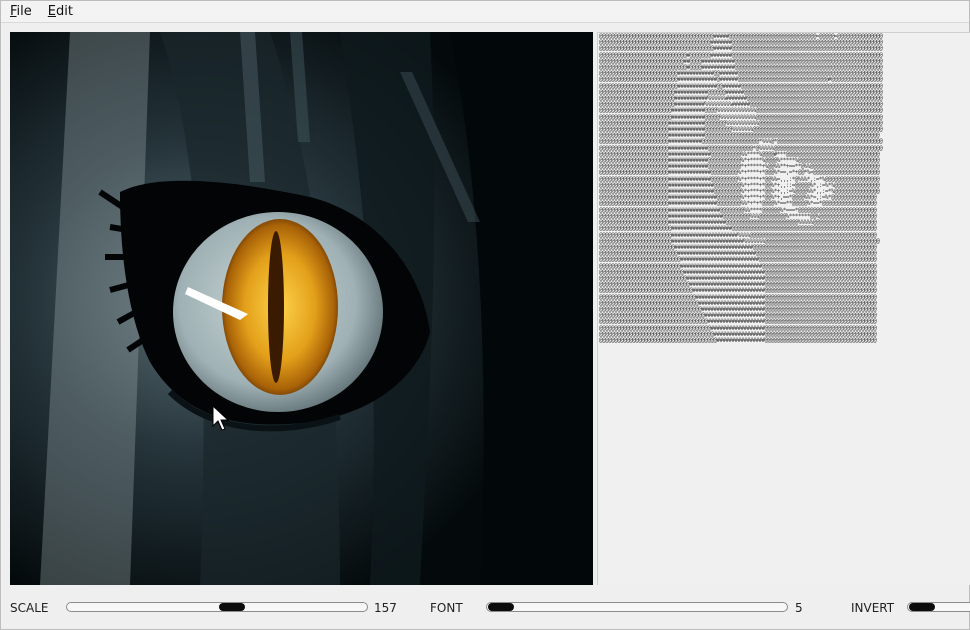  I want to click on font-value: 5, so click(799, 608).